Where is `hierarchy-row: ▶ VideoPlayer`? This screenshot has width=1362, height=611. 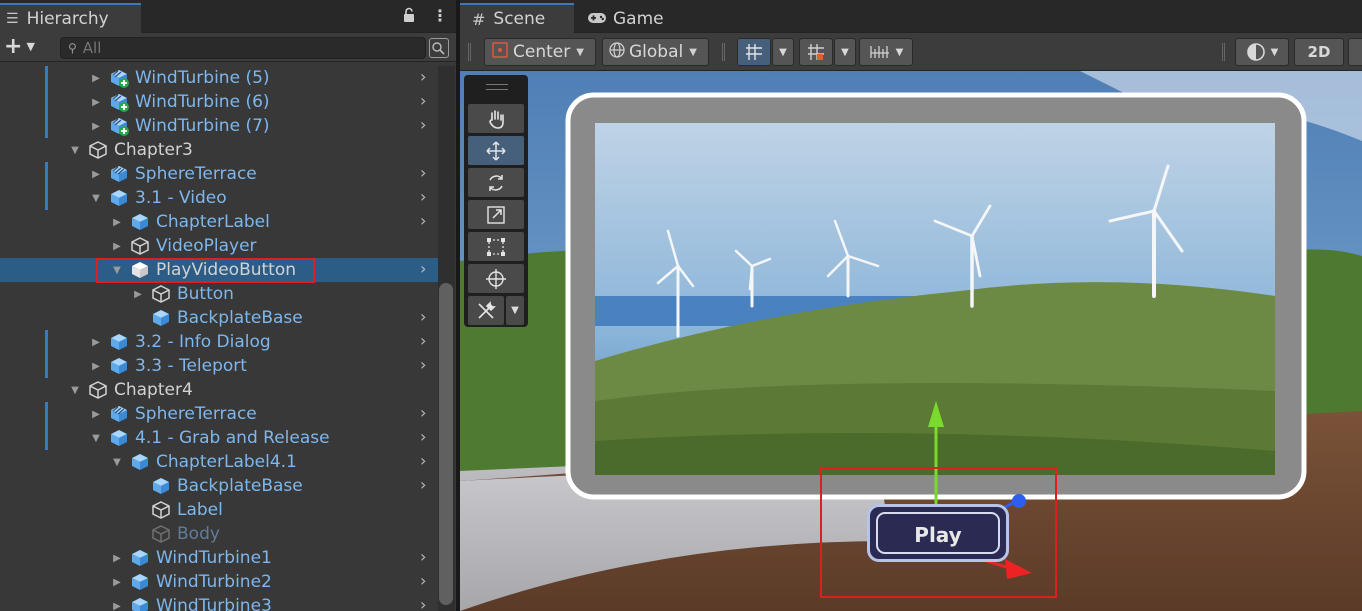
hierarchy-row: ▶ VideoPlayer is located at coordinates (219, 246).